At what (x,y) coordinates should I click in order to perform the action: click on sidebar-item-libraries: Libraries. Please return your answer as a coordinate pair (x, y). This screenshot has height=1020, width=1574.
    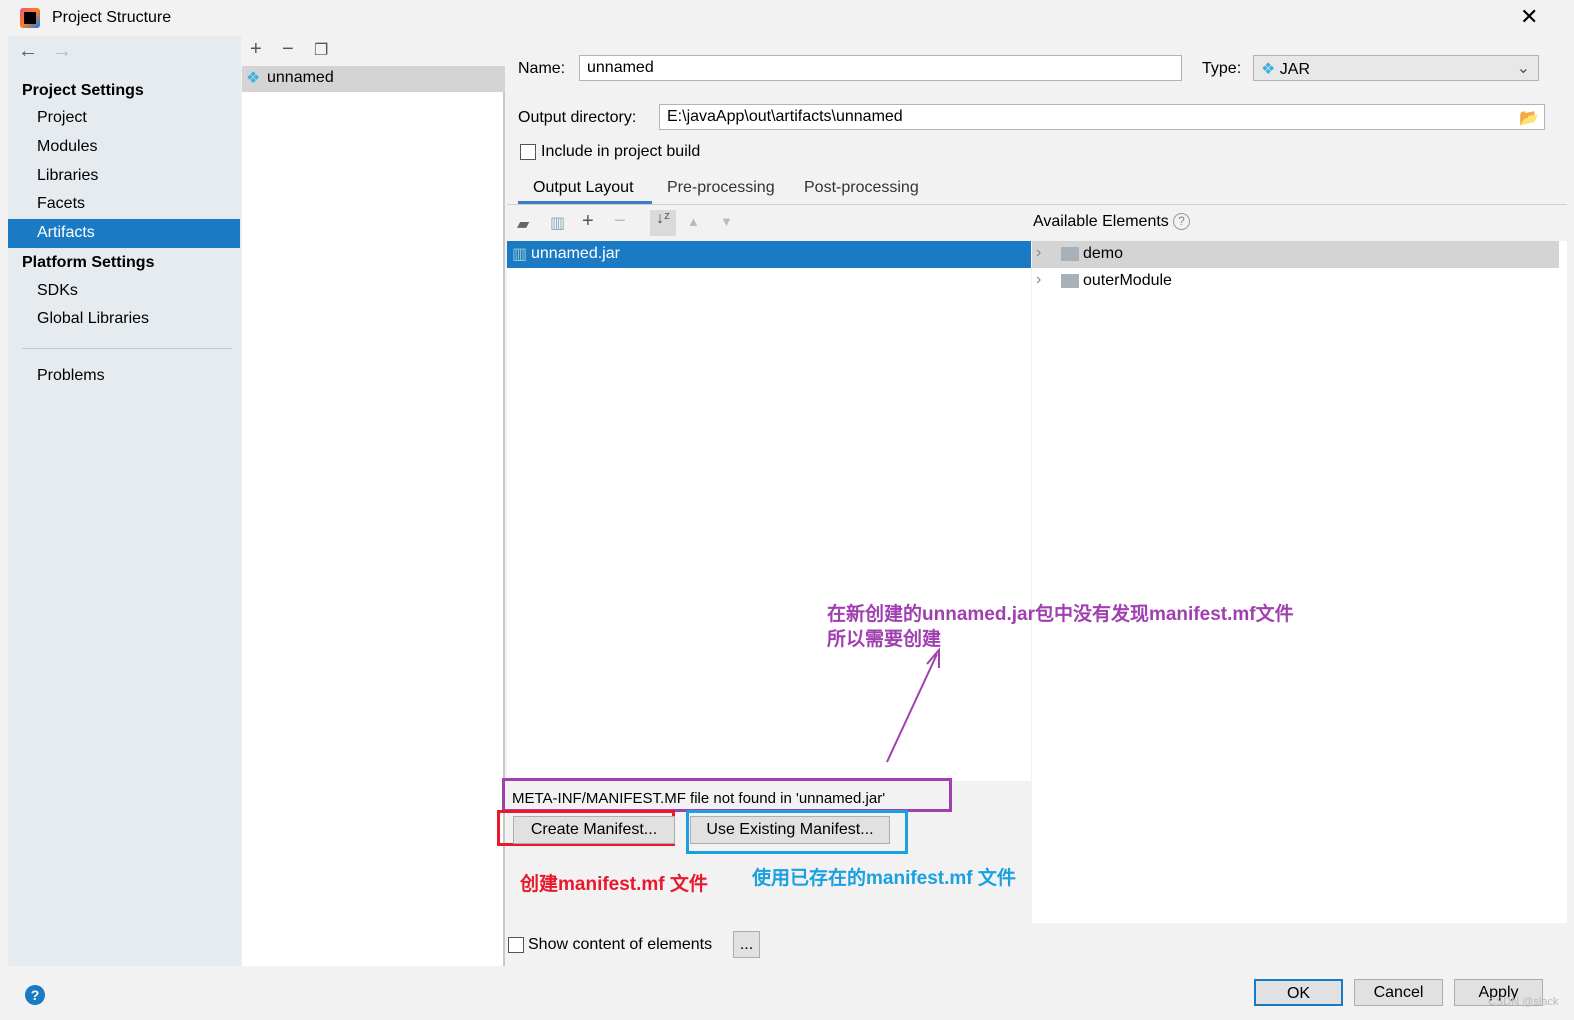
    Looking at the image, I should click on (67, 176).